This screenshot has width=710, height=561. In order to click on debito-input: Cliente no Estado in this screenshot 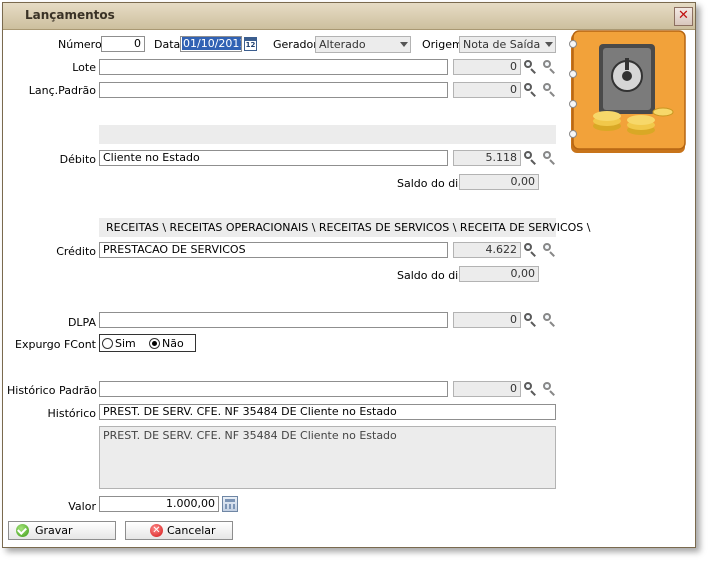, I will do `click(273, 158)`.